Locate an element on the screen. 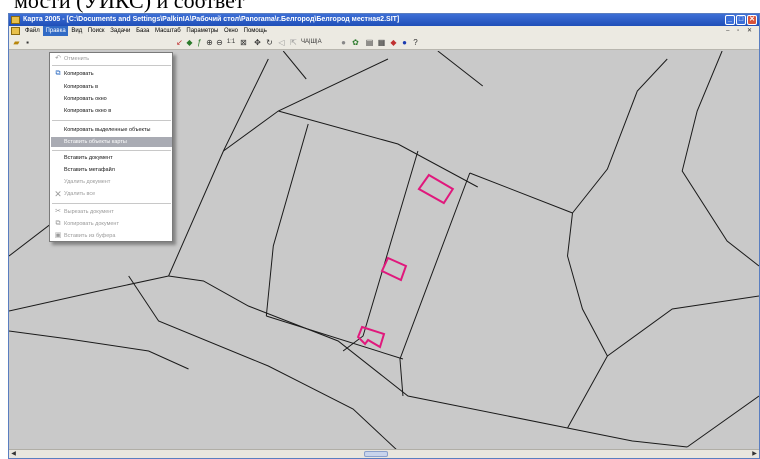 This screenshot has width=760, height=459. select-icon: ƒ is located at coordinates (199, 42).